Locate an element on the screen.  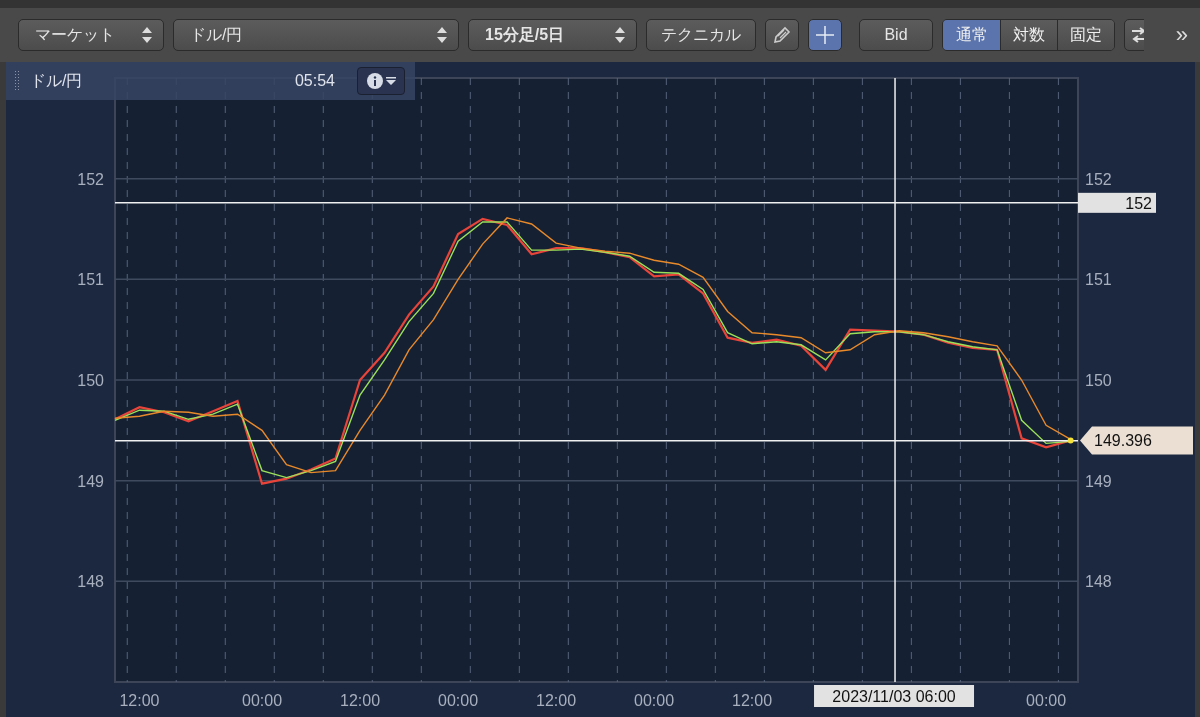
dropdown-select: 15分足/5日 is located at coordinates (552, 35).